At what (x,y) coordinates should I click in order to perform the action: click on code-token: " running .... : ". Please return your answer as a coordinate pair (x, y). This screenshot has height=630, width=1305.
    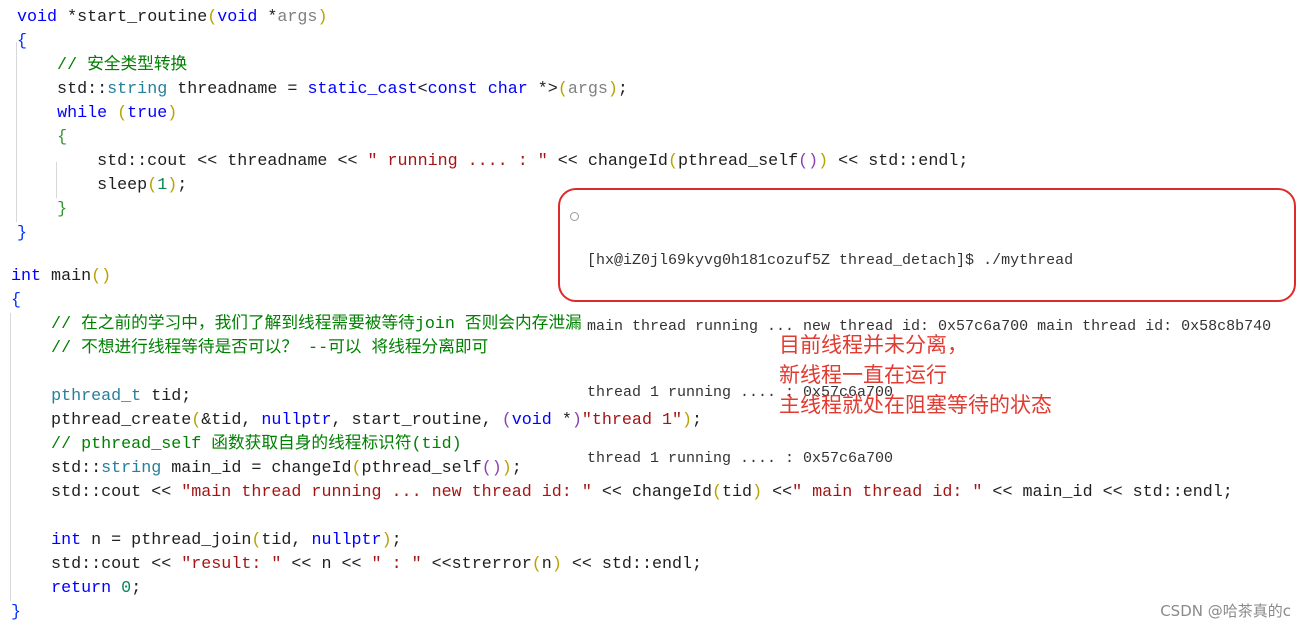
    Looking at the image, I should click on (457, 161).